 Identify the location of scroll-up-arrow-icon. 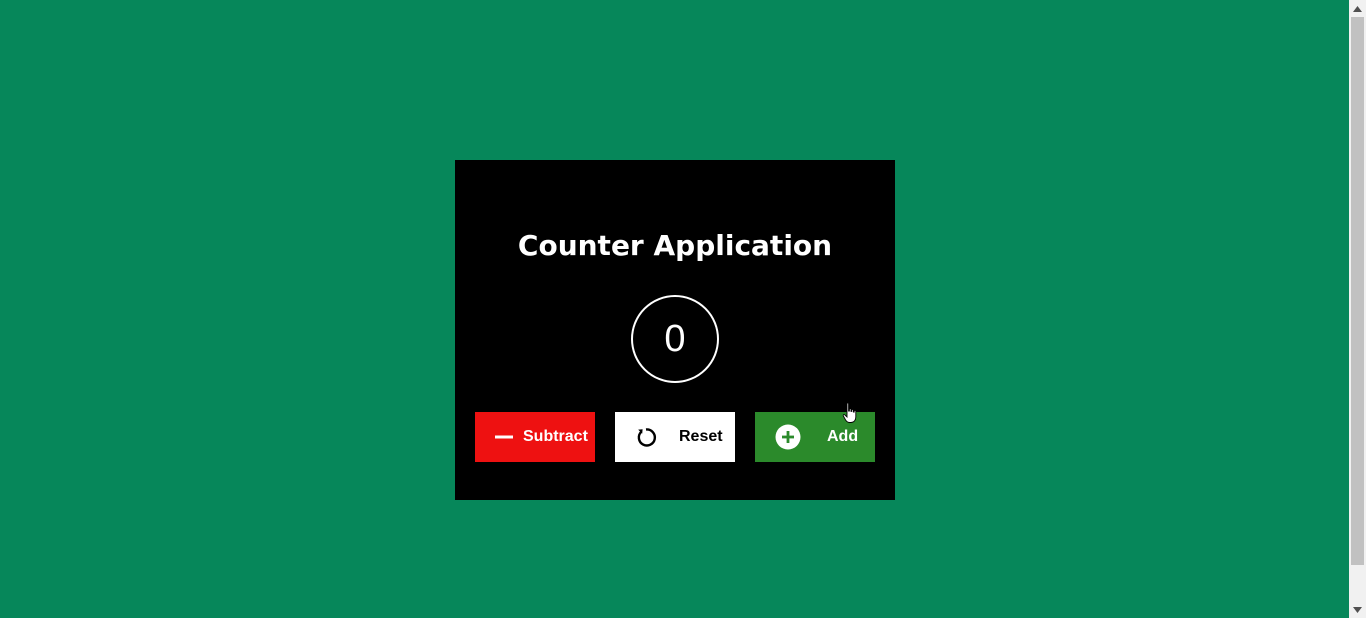
(1357, 8).